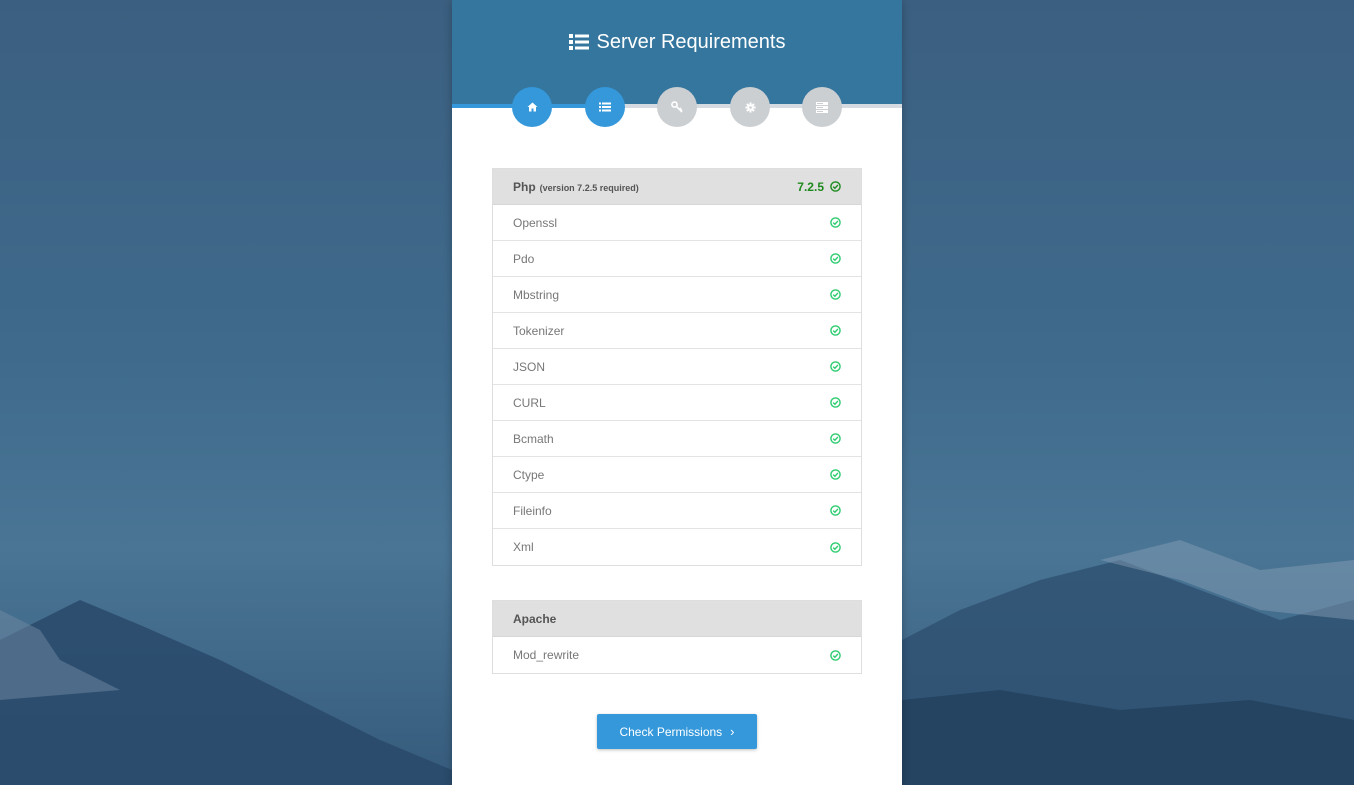  I want to click on php-requirements-header: Php (version 7.2.5 required) 7.2.5, so click(677, 187).